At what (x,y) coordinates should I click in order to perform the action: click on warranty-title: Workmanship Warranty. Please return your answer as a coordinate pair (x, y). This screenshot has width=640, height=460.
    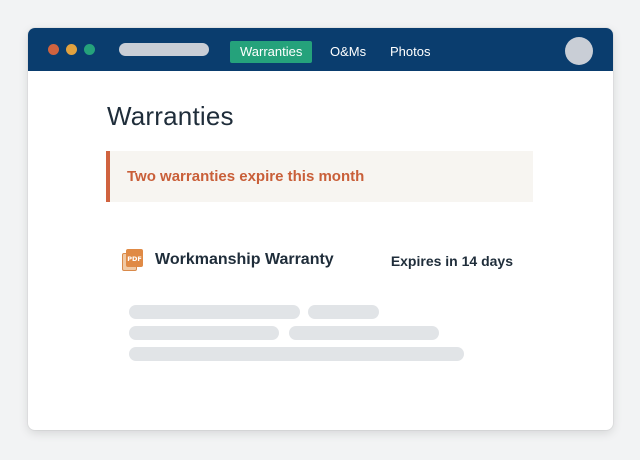
    Looking at the image, I should click on (244, 260).